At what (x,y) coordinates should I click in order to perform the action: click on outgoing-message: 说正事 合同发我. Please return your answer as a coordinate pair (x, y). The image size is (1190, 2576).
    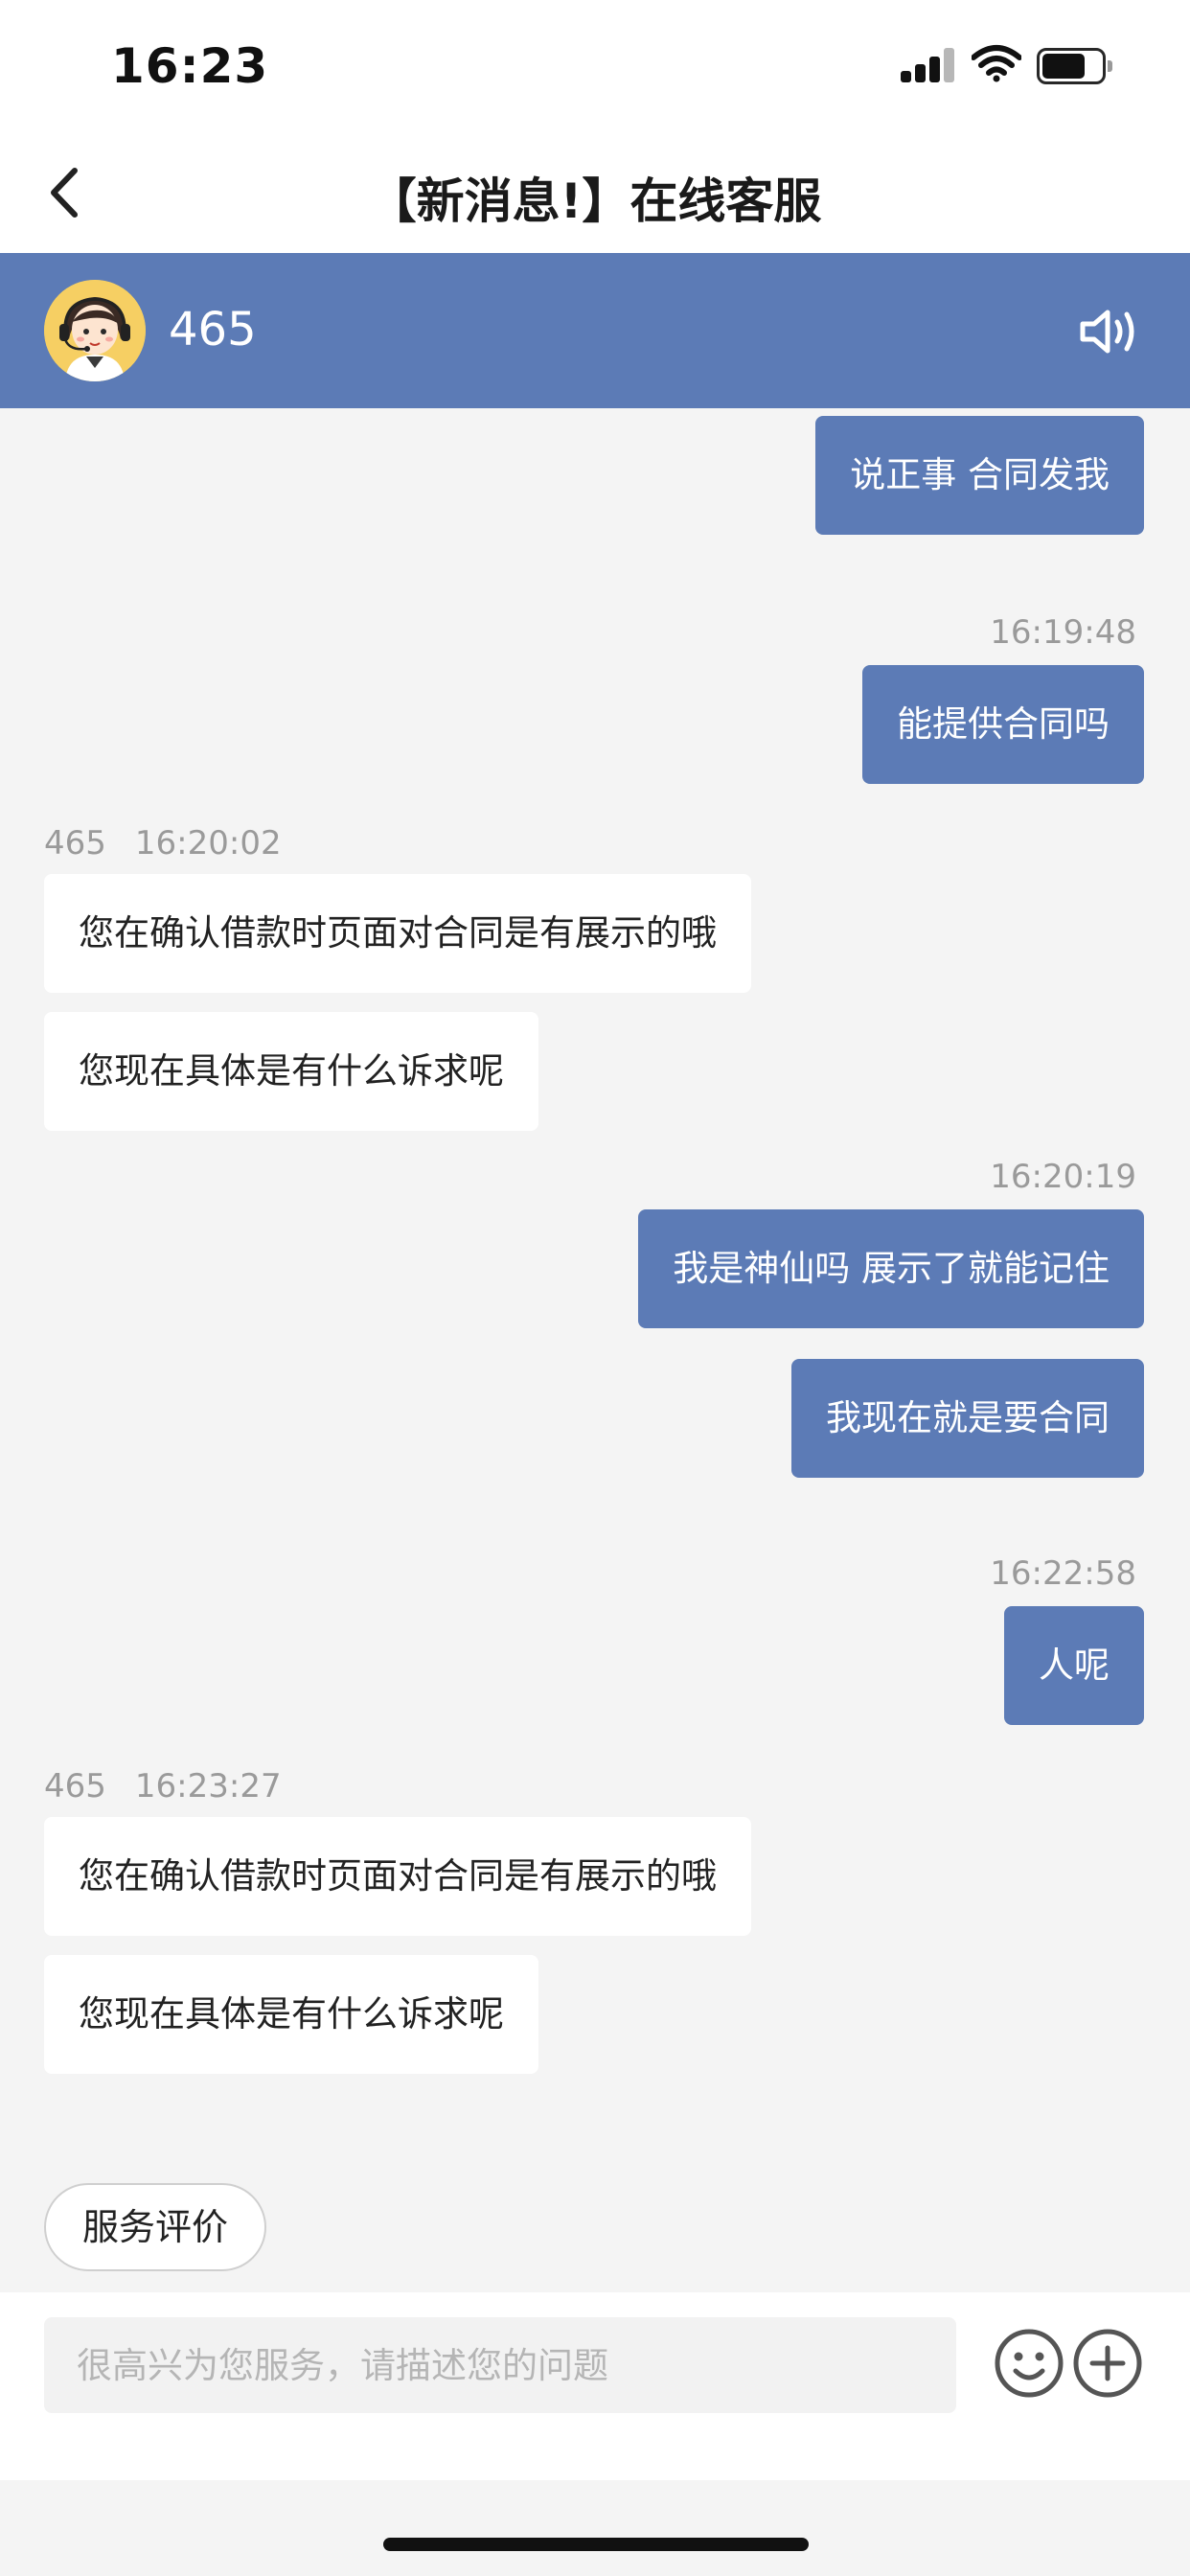
    Looking at the image, I should click on (980, 475).